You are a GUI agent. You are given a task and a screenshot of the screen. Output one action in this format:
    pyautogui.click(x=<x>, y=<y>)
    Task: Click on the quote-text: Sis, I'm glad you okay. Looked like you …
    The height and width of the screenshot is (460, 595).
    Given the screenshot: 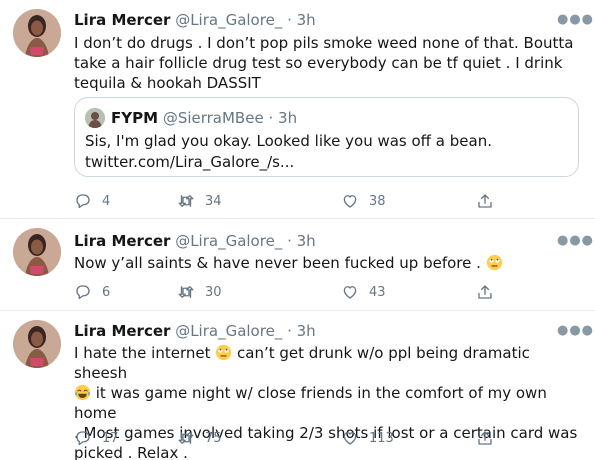 What is the action you would take?
    pyautogui.click(x=325, y=152)
    